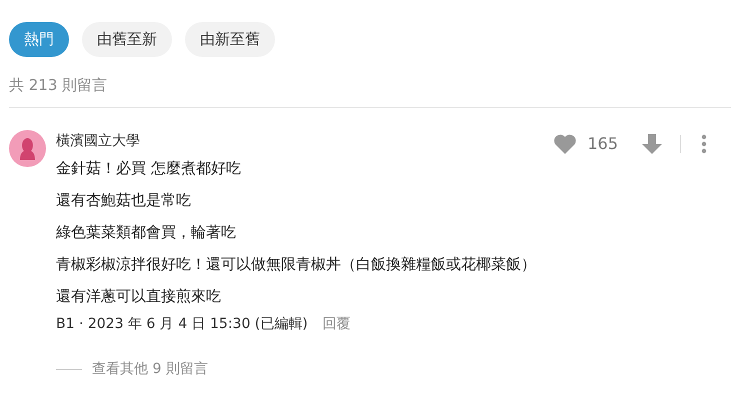 Image resolution: width=740 pixels, height=405 pixels. Describe the element at coordinates (296, 264) in the screenshot. I see `comment-line: 青椒彩椒涼拌很好吃！還可以做無限青椒丼（白飯換雜糧飯或花椰菜飯）` at that location.